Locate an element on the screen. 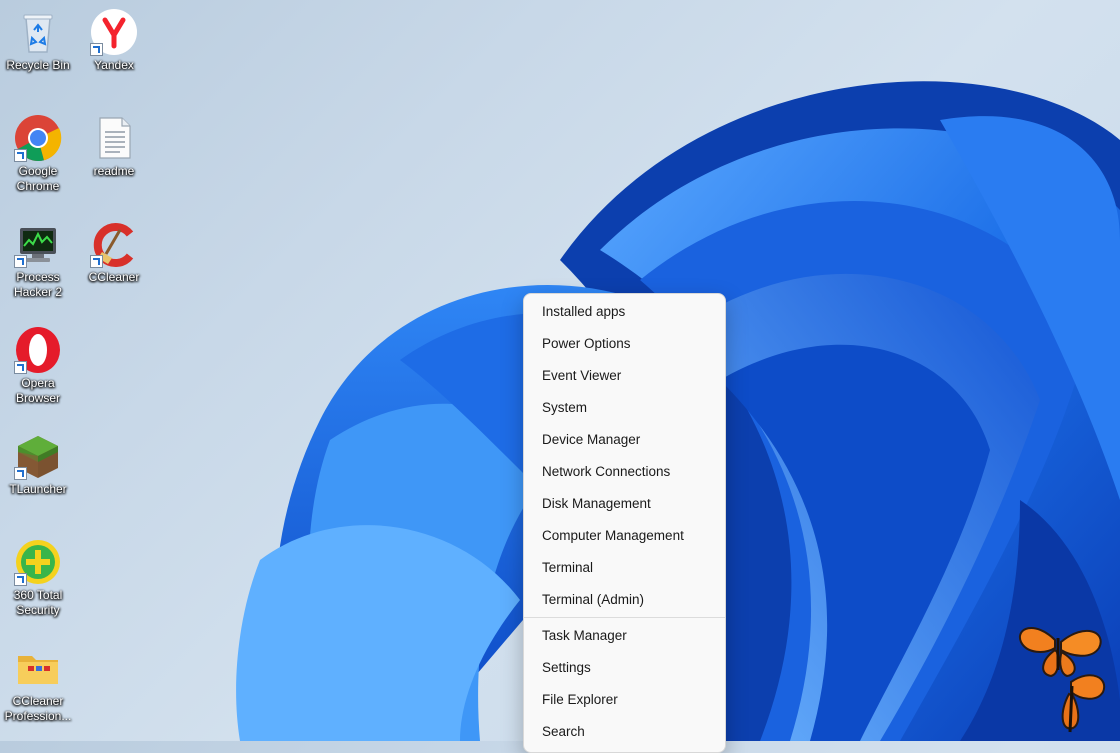  desktop-icon-tlauncher: TLauncher is located at coordinates (38, 464).